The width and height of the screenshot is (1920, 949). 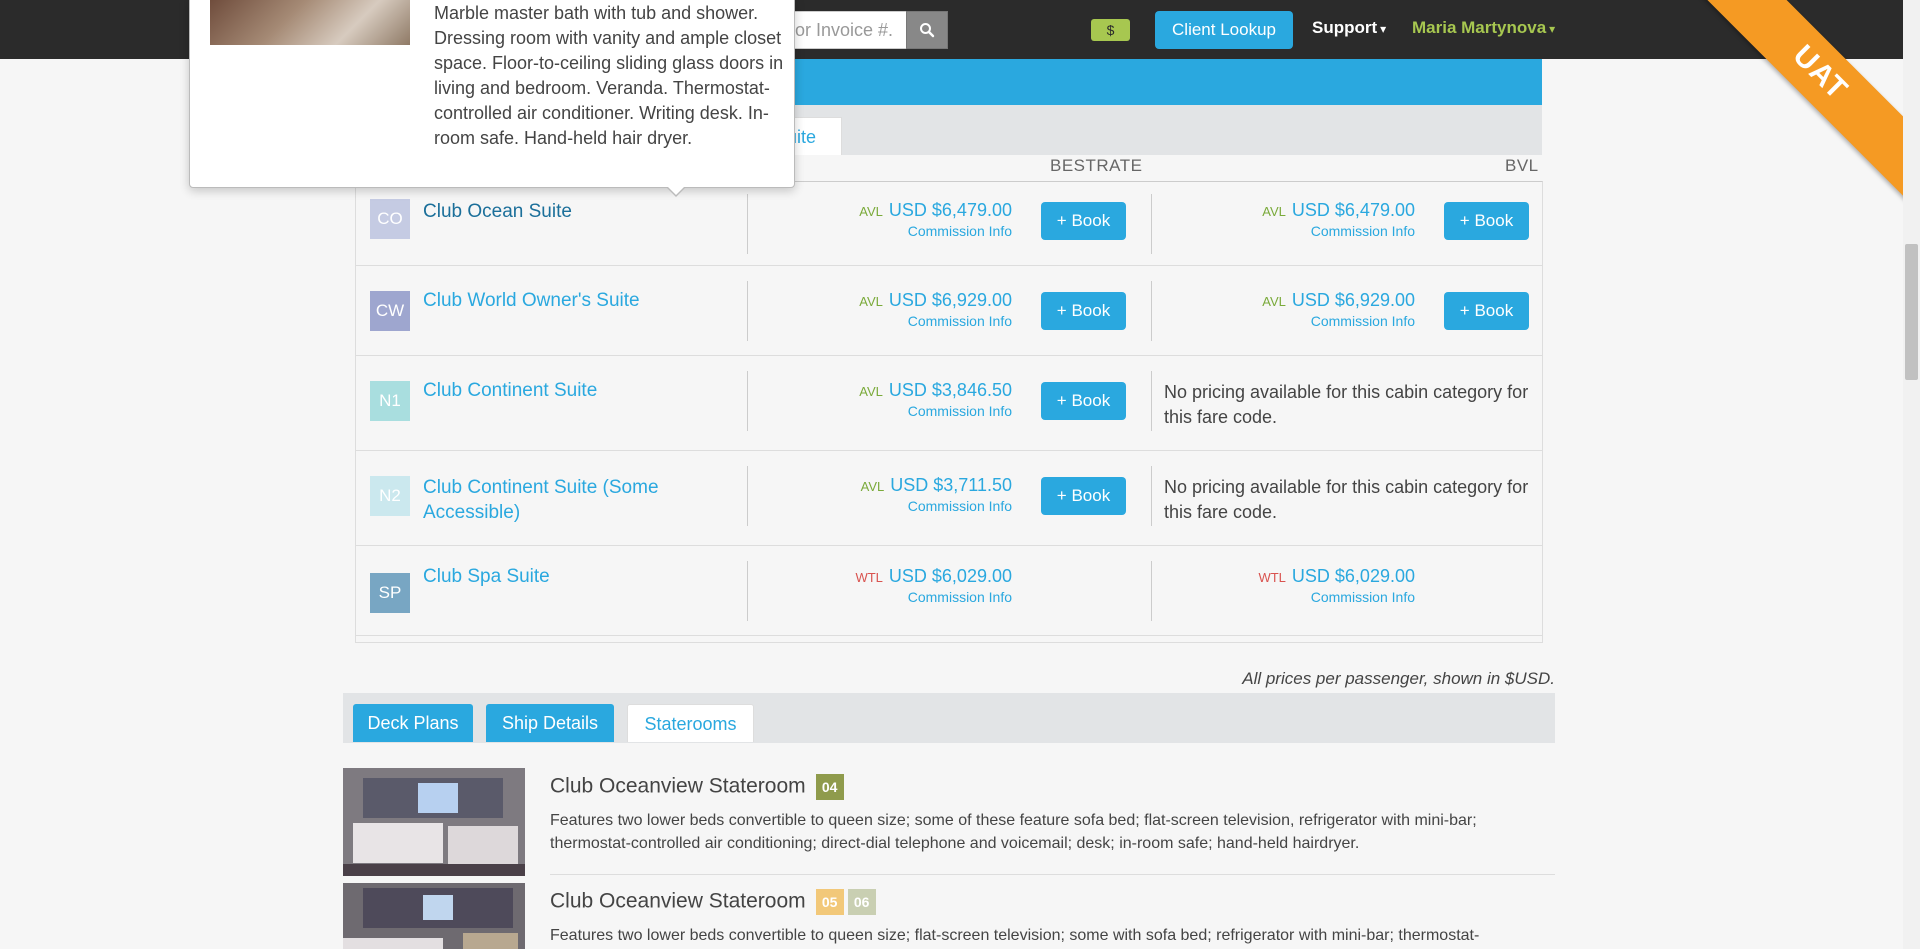 I want to click on bestrate-price: AVL USD $6,929.00 Commission Info, so click(x=912, y=309).